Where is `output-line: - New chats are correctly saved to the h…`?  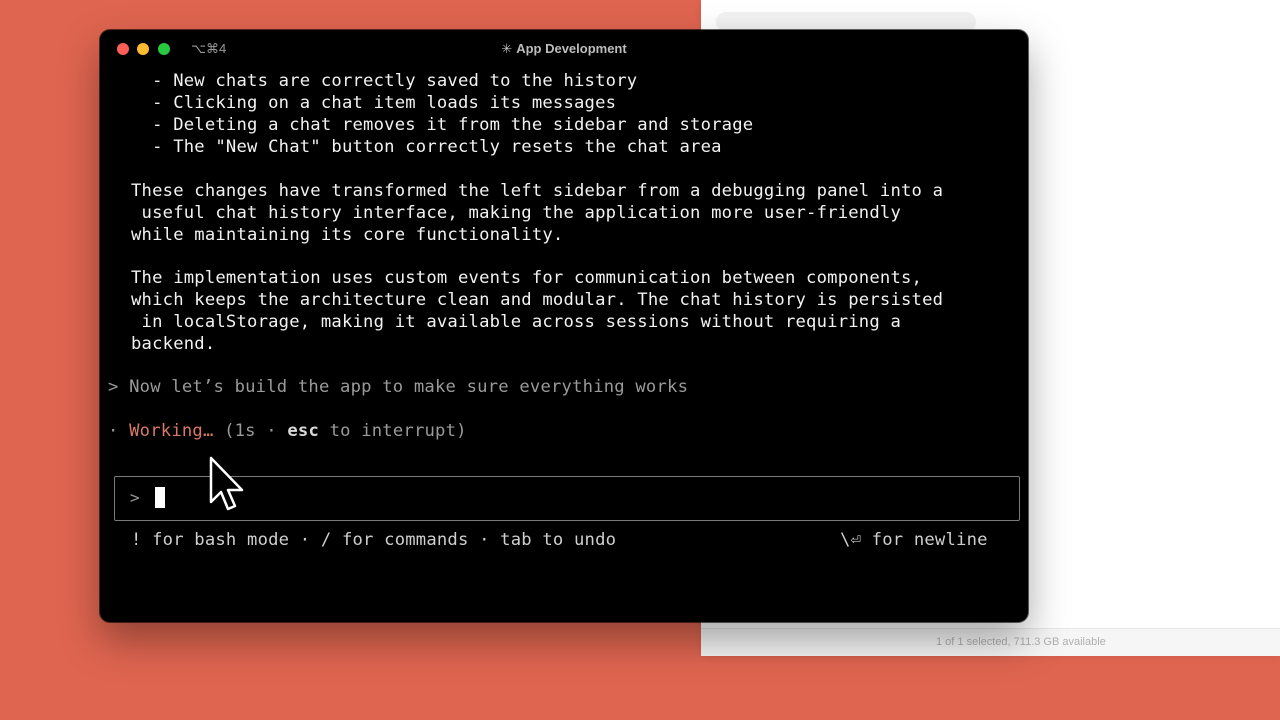 output-line: - New chats are correctly saved to the h… is located at coordinates (384, 81).